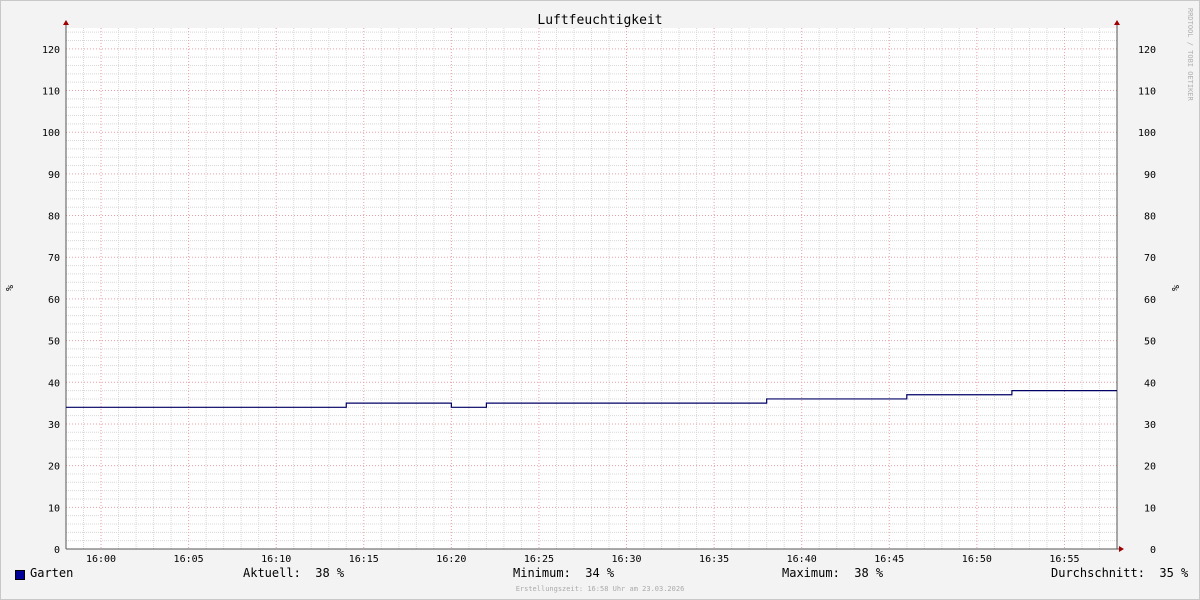 The image size is (1200, 600). Describe the element at coordinates (54, 508) in the screenshot. I see `y-tick-label-left: 10` at that location.